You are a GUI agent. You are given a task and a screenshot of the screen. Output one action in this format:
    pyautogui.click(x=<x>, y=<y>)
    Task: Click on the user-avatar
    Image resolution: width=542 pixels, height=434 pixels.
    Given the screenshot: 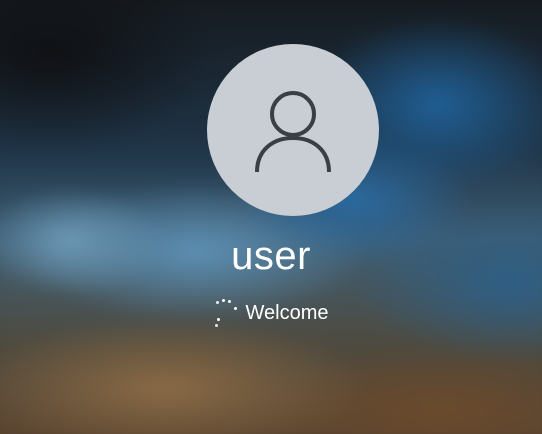 What is the action you would take?
    pyautogui.click(x=293, y=130)
    